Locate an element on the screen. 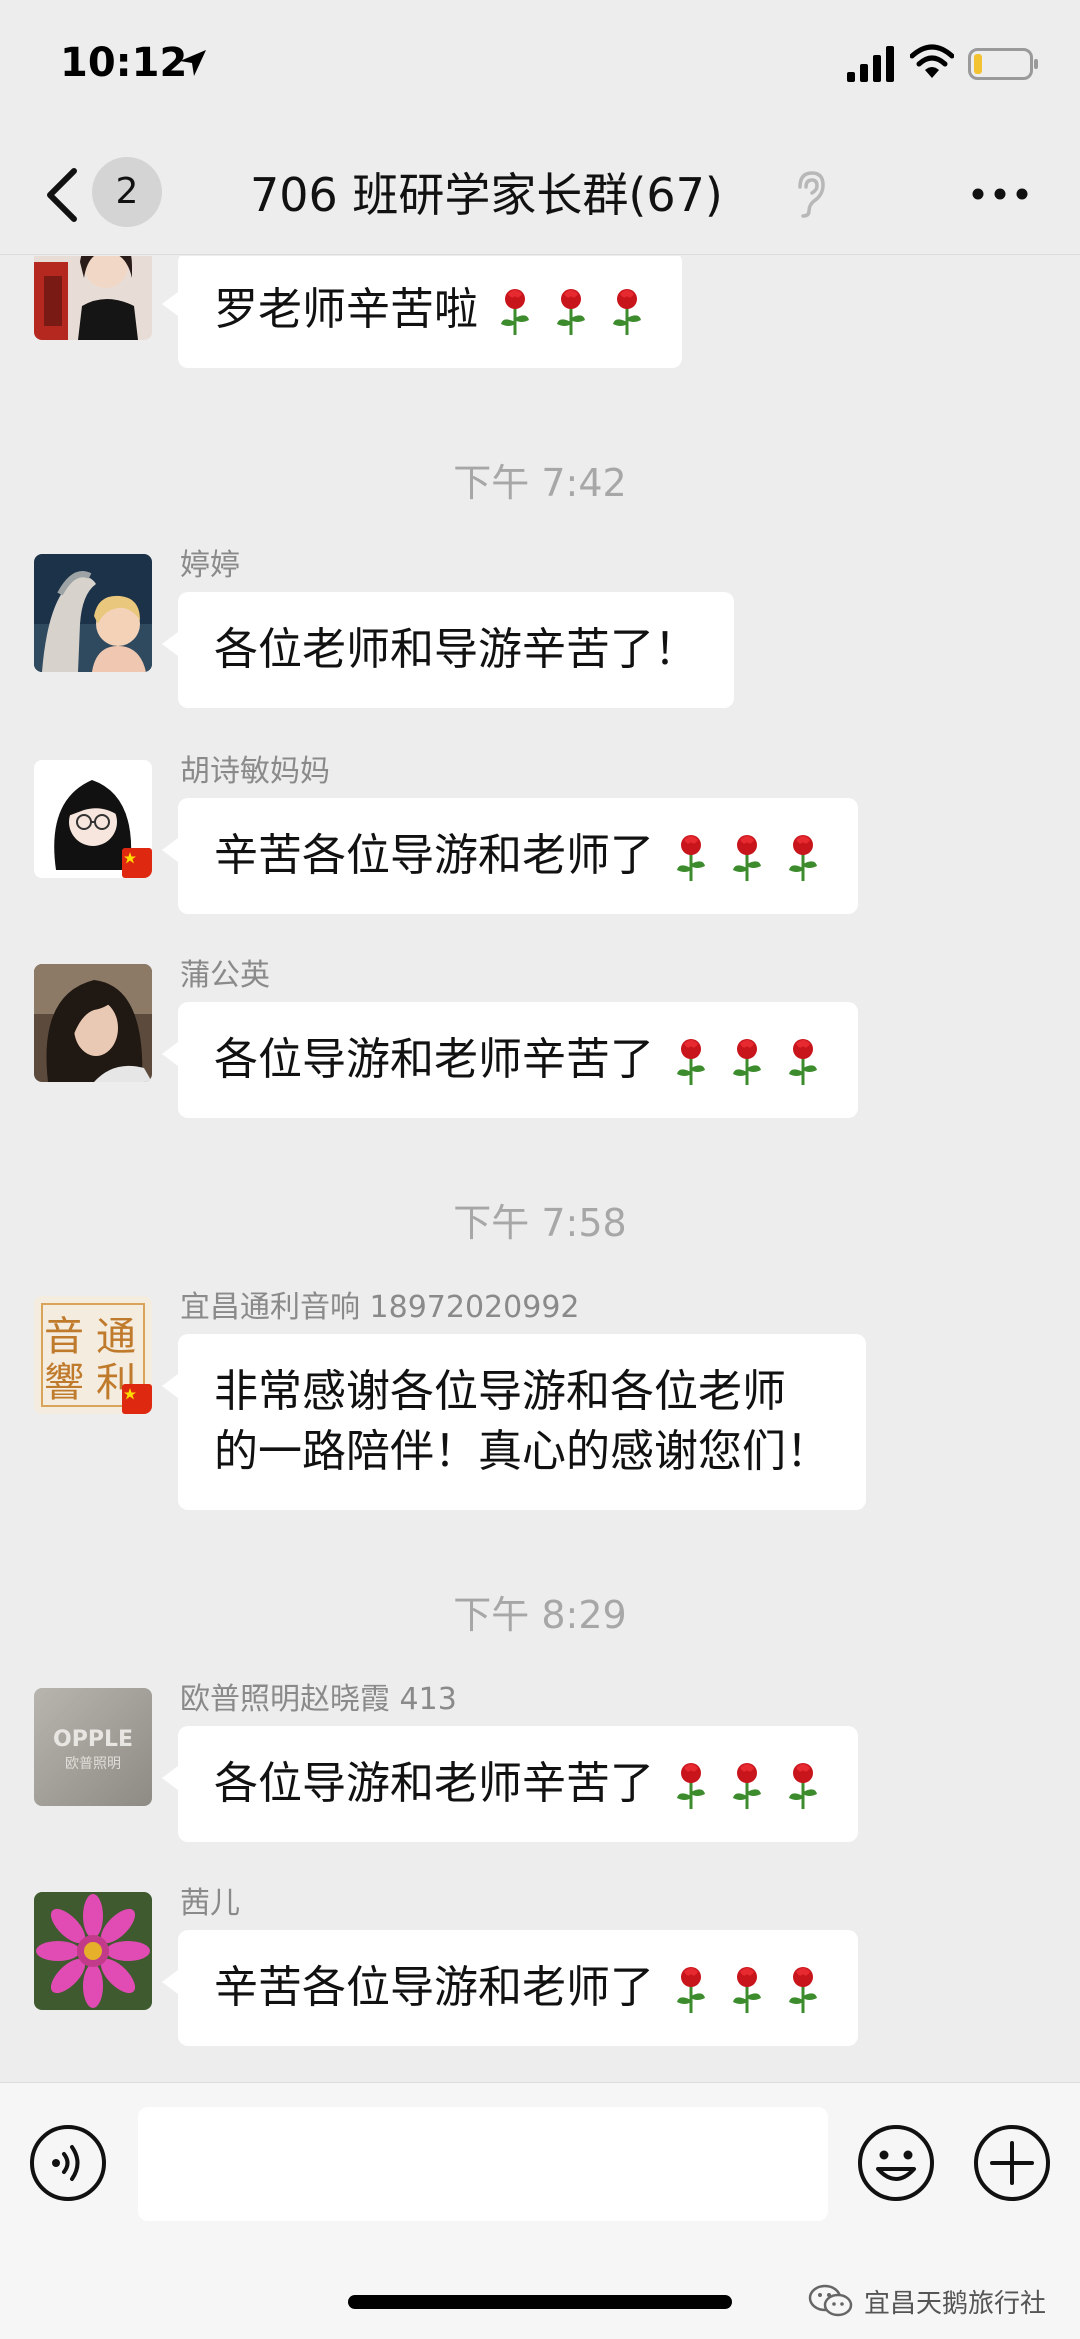 This screenshot has height=2339, width=1080. chevron-left-icon is located at coordinates (62, 195).